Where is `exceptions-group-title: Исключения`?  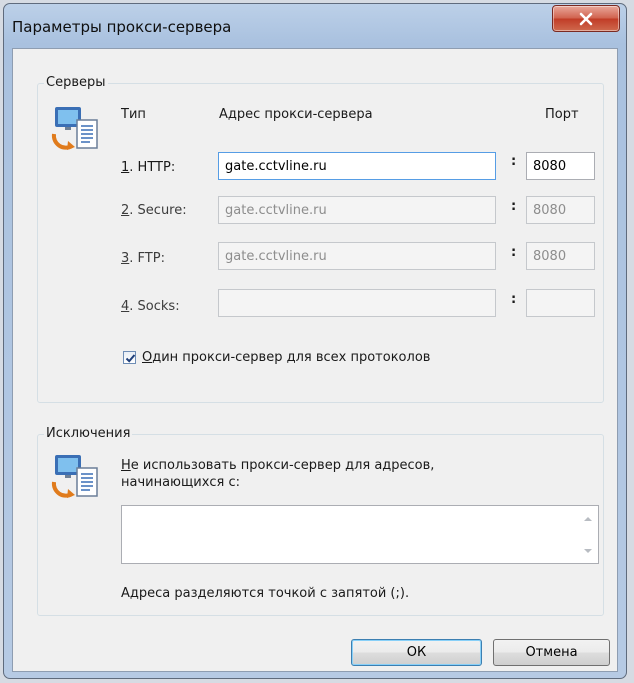 exceptions-group-title: Исключения is located at coordinates (88, 434).